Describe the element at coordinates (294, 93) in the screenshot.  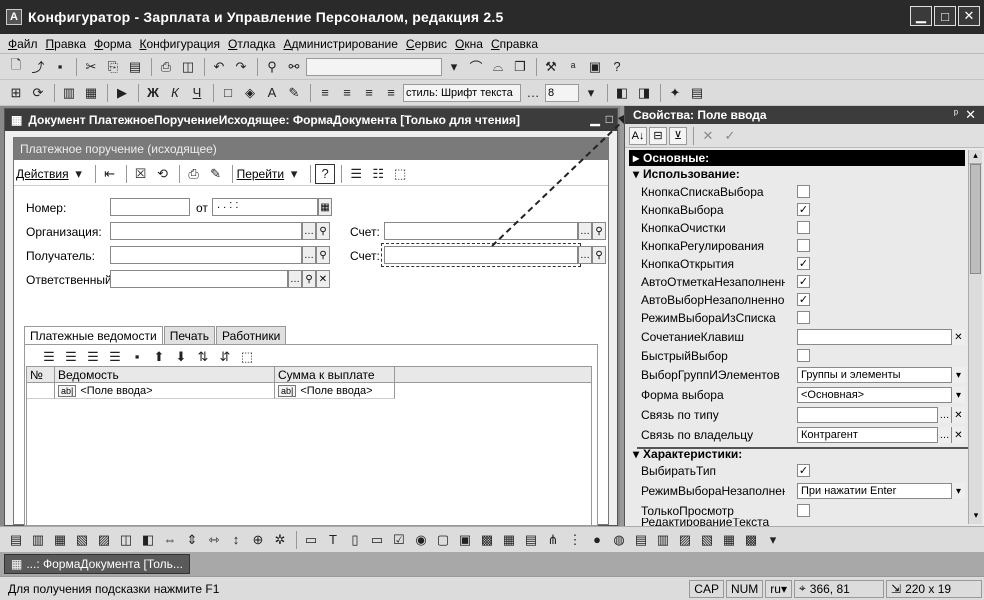
I see `brush-icon: ✎` at that location.